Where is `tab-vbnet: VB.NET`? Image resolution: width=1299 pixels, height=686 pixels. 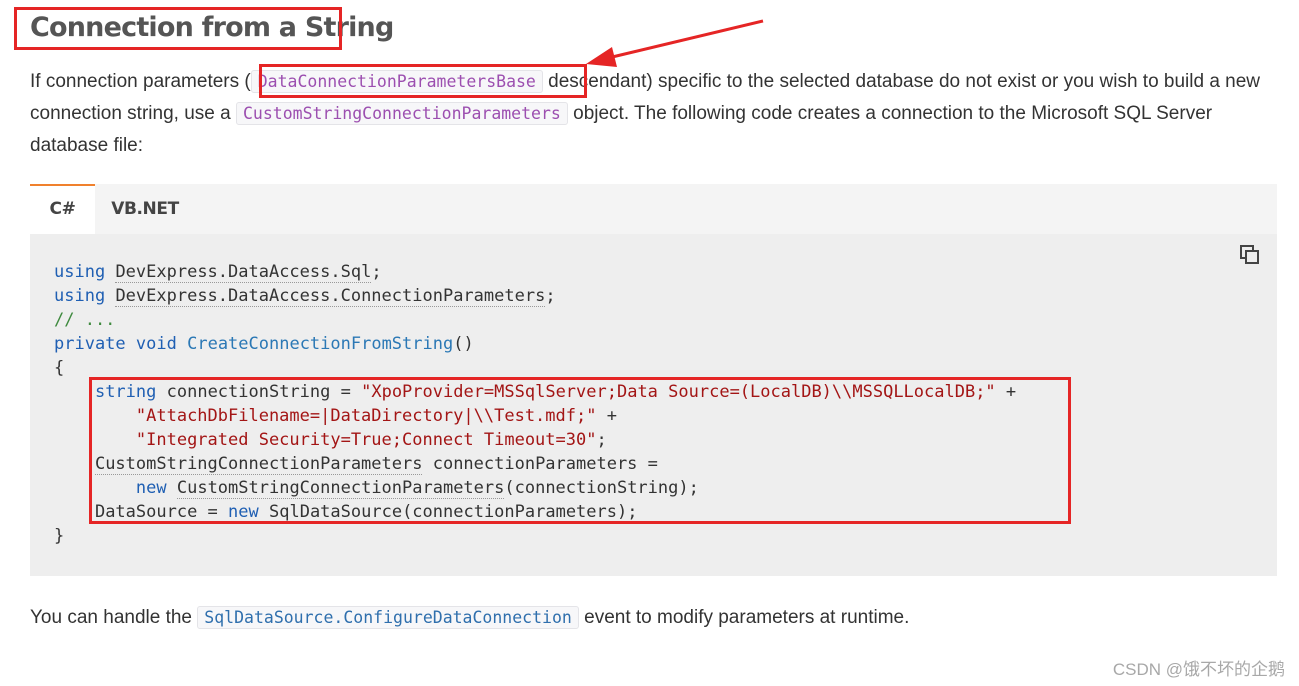
tab-vbnet: VB.NET is located at coordinates (145, 209).